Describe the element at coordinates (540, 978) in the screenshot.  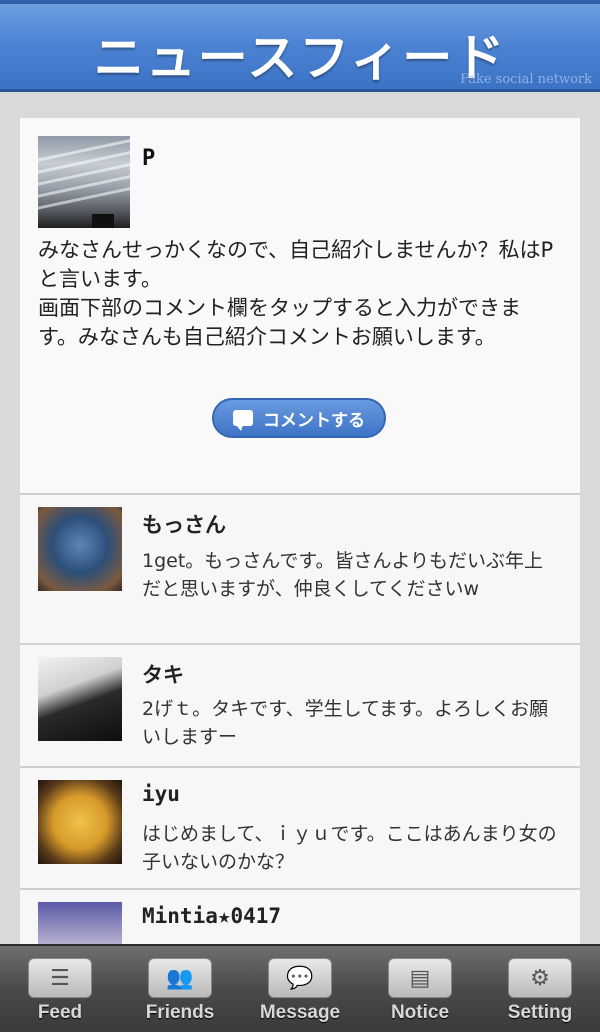
I see `setting-icon: ⚙` at that location.